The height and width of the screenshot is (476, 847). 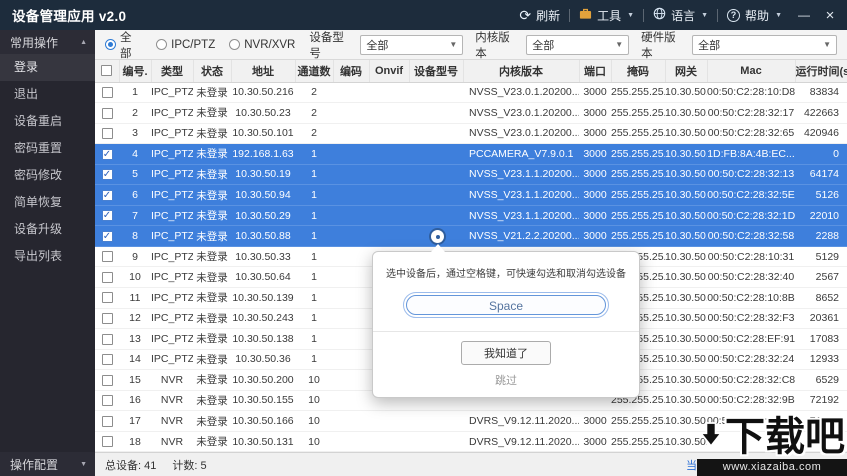 I want to click on sidebar-item: 简单恢复, so click(x=47, y=202).